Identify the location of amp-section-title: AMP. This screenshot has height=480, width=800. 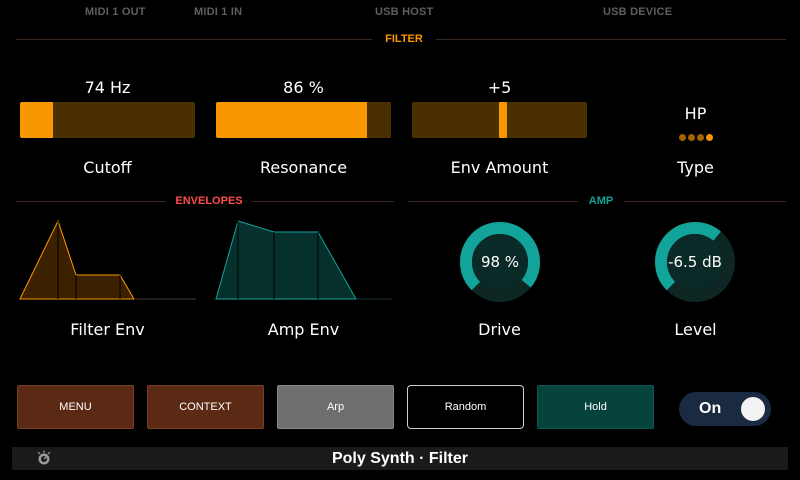
(601, 201).